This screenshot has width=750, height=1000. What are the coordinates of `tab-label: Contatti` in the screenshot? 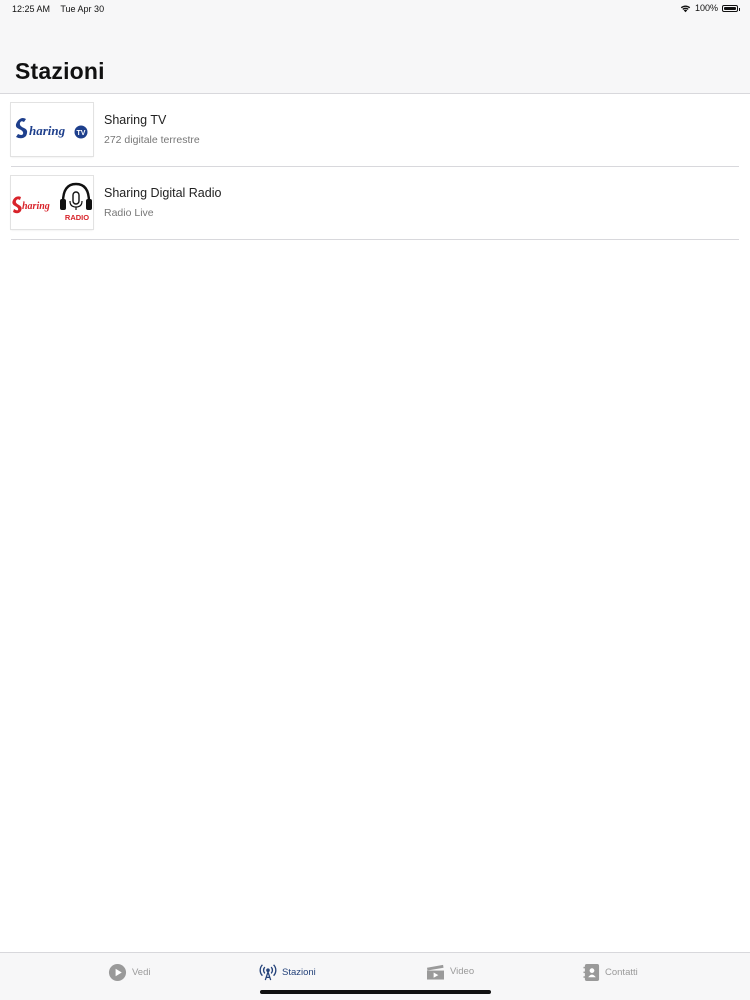 It's located at (621, 972).